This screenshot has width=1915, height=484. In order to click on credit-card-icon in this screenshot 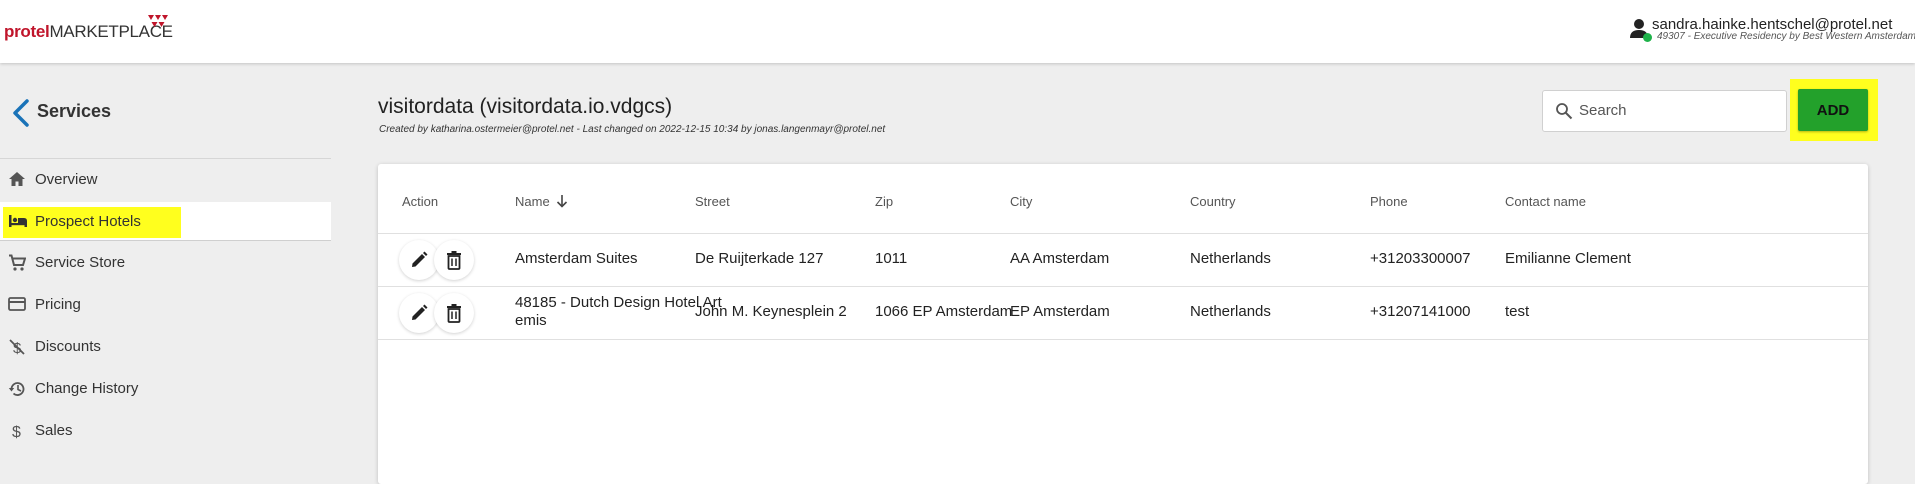, I will do `click(17, 304)`.